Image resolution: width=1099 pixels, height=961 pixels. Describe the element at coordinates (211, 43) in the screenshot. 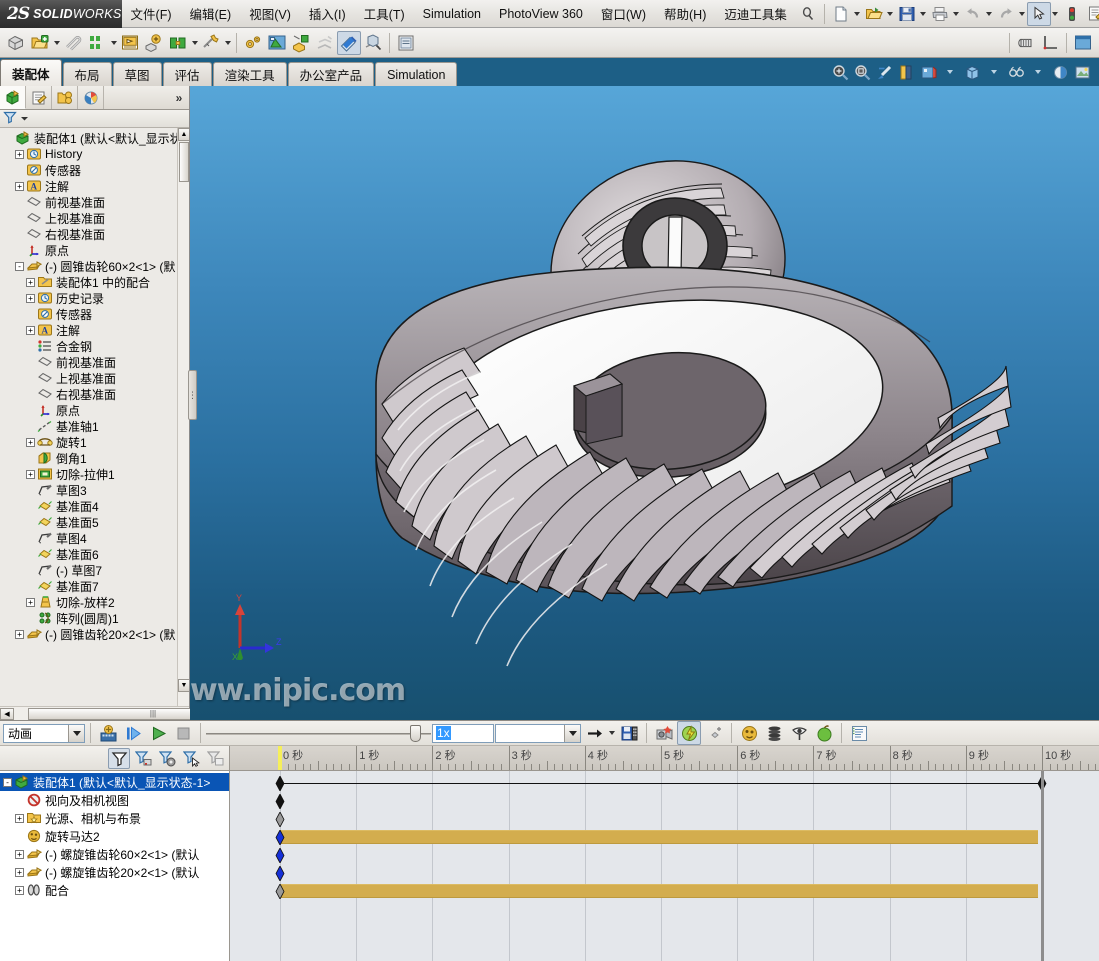

I see `assembly-features-icon` at that location.